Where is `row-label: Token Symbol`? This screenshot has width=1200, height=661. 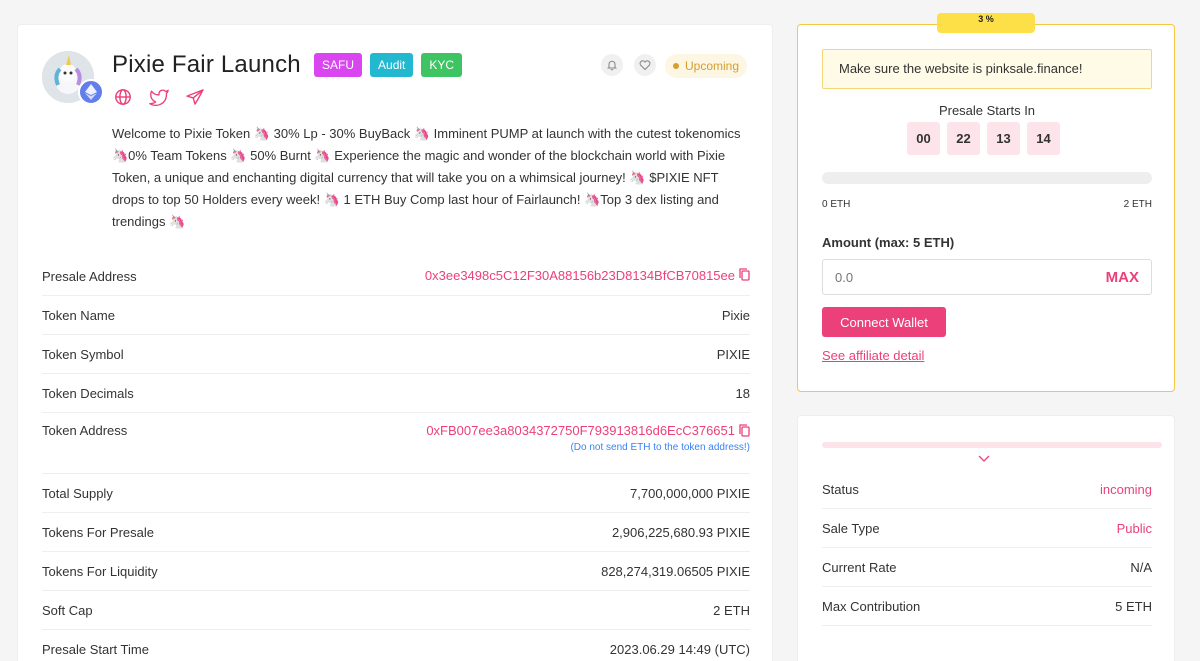
row-label: Token Symbol is located at coordinates (83, 354).